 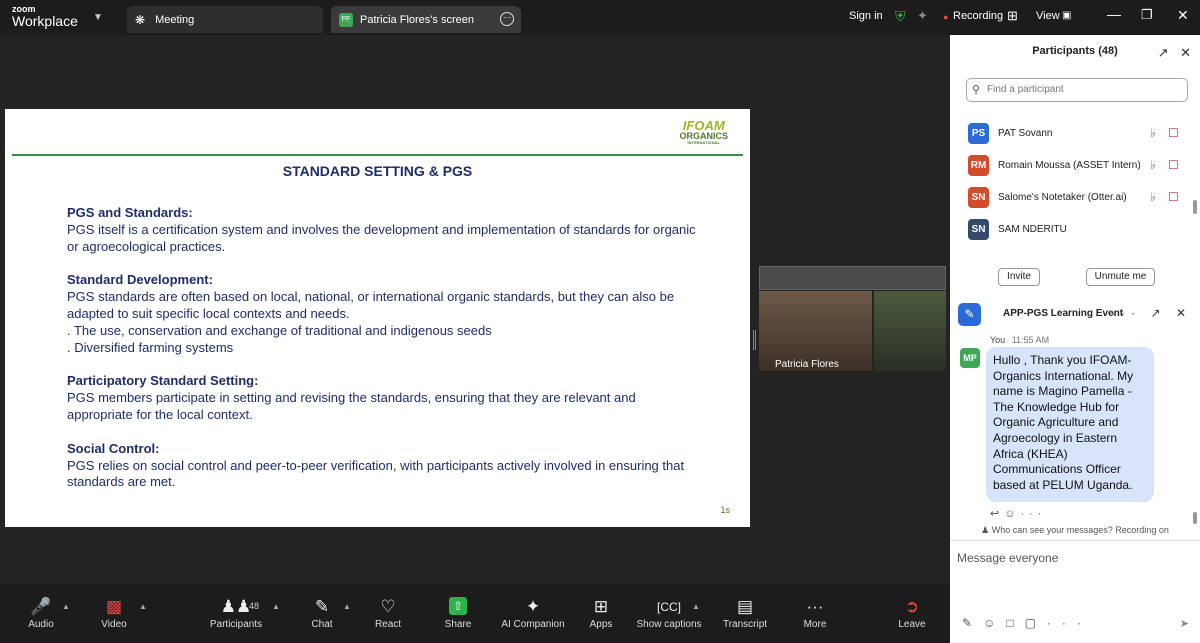 What do you see at coordinates (254, 606) in the screenshot?
I see `participants-count: 48` at bounding box center [254, 606].